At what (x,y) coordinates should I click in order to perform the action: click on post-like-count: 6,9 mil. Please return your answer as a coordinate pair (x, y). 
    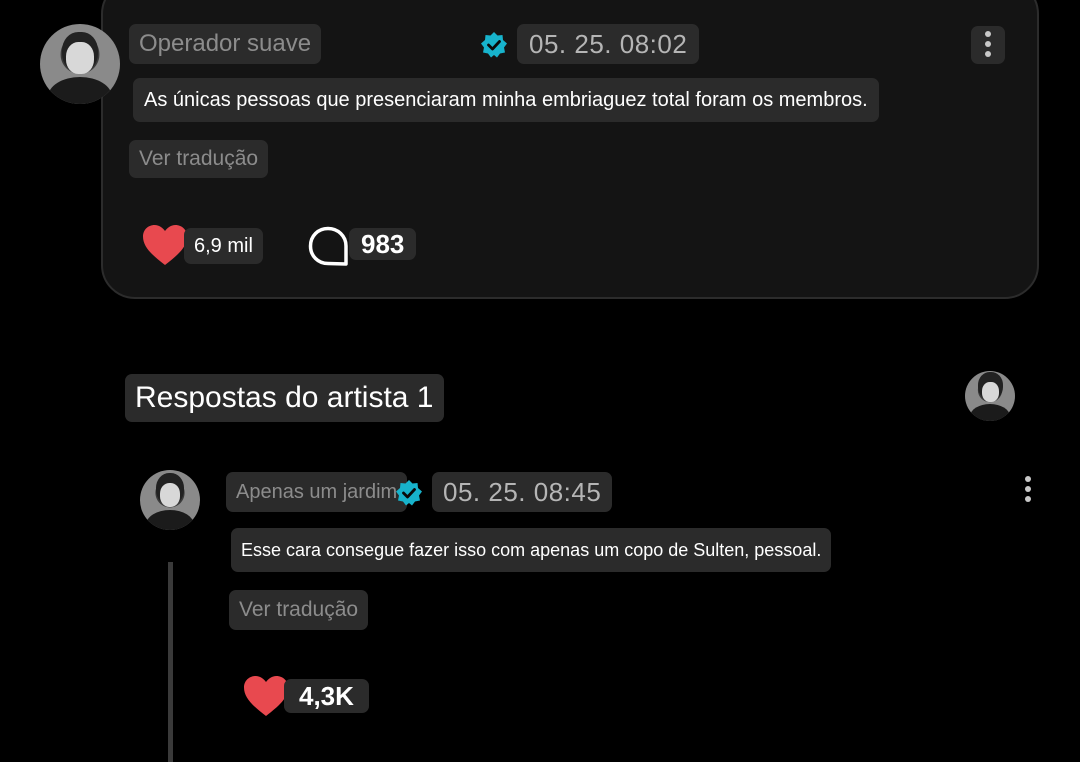
    Looking at the image, I should click on (223, 246).